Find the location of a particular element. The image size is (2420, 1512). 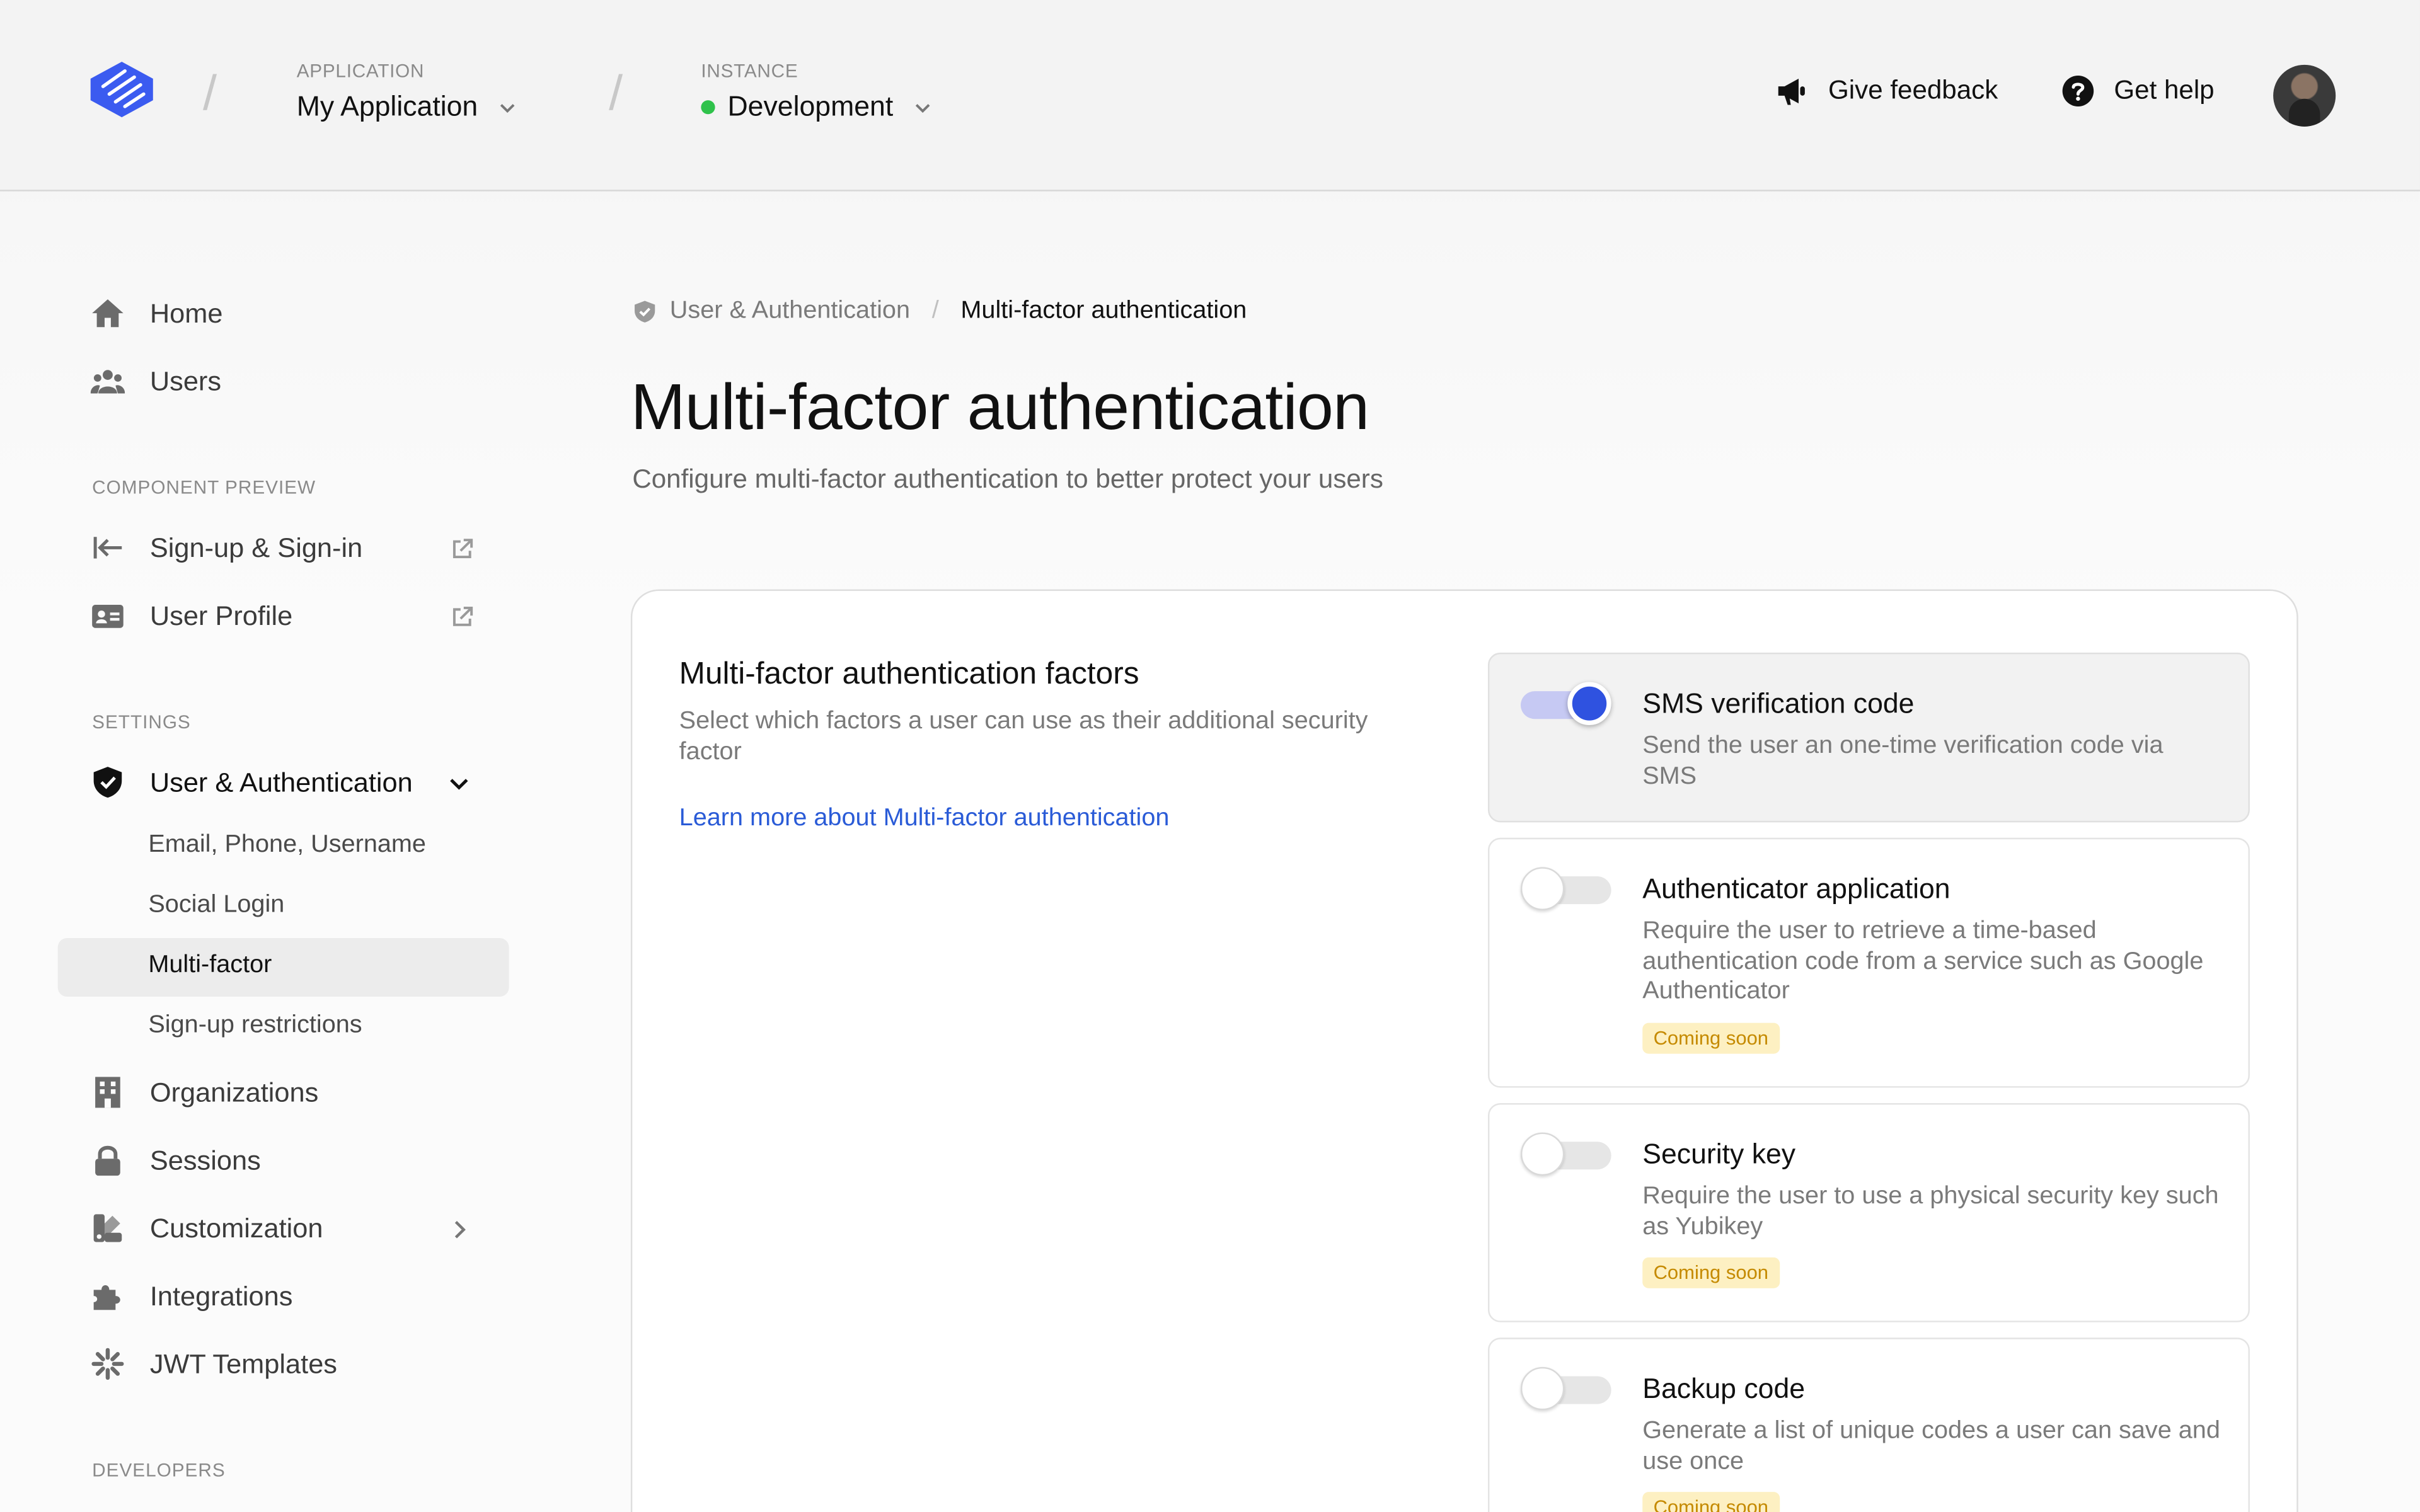

sidebar-subitem-social-login: Social Login is located at coordinates (216, 906).